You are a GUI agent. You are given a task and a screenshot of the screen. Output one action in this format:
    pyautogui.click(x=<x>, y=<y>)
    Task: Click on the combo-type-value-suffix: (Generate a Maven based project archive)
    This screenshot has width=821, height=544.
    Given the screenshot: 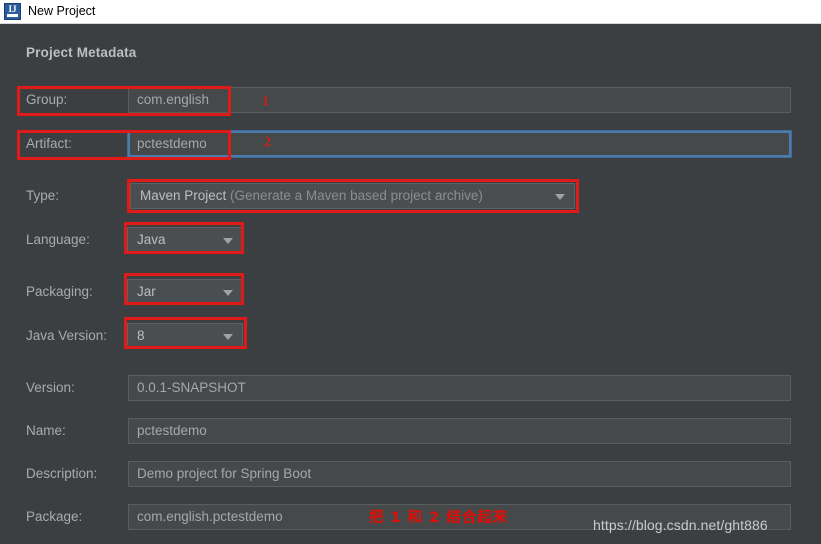 What is the action you would take?
    pyautogui.click(x=354, y=195)
    